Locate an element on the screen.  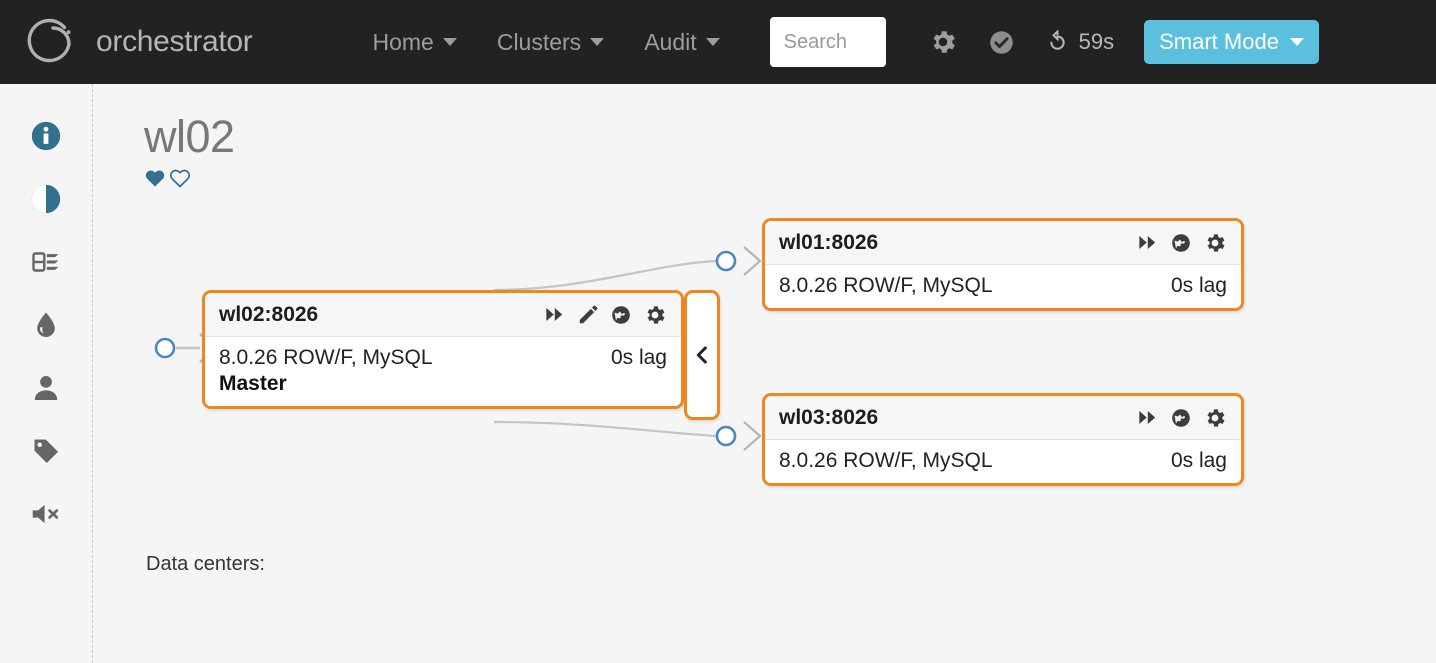
sidebar-item-compare is located at coordinates (46, 199).